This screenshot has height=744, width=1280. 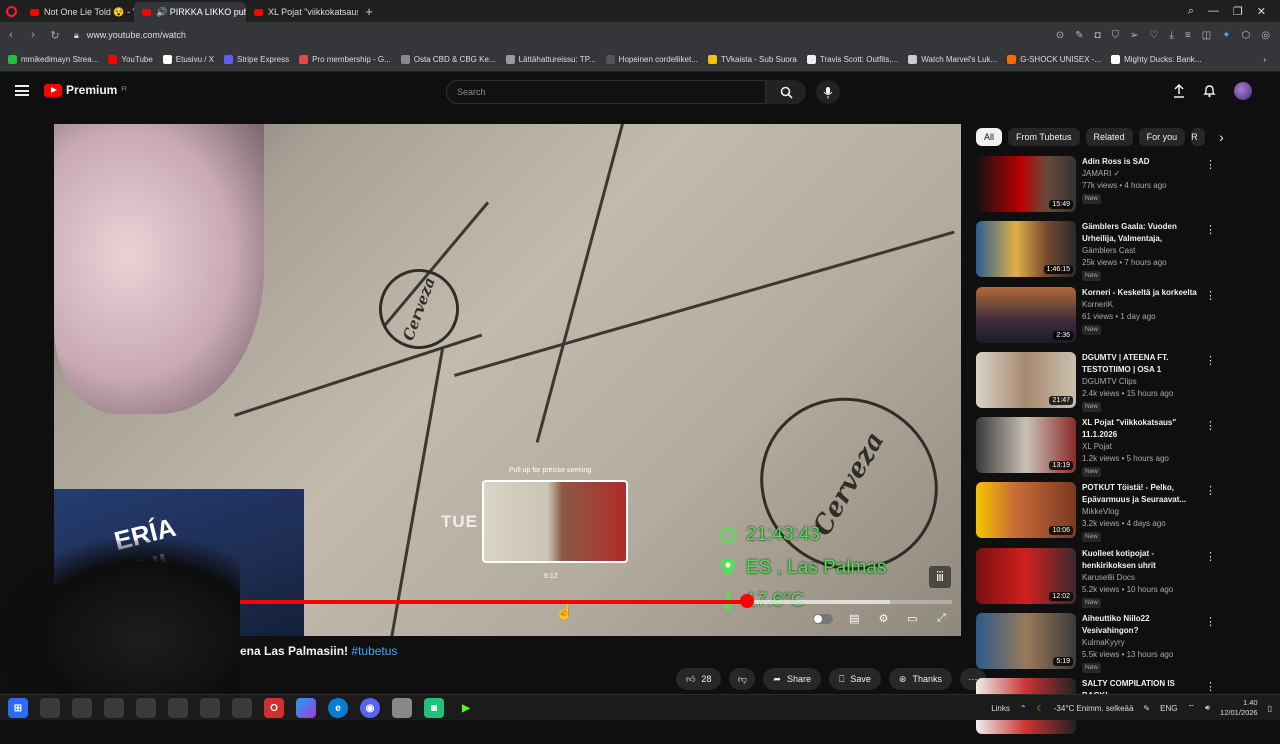 What do you see at coordinates (1060, 35) in the screenshot?
I see `lens-icon: ⊙` at bounding box center [1060, 35].